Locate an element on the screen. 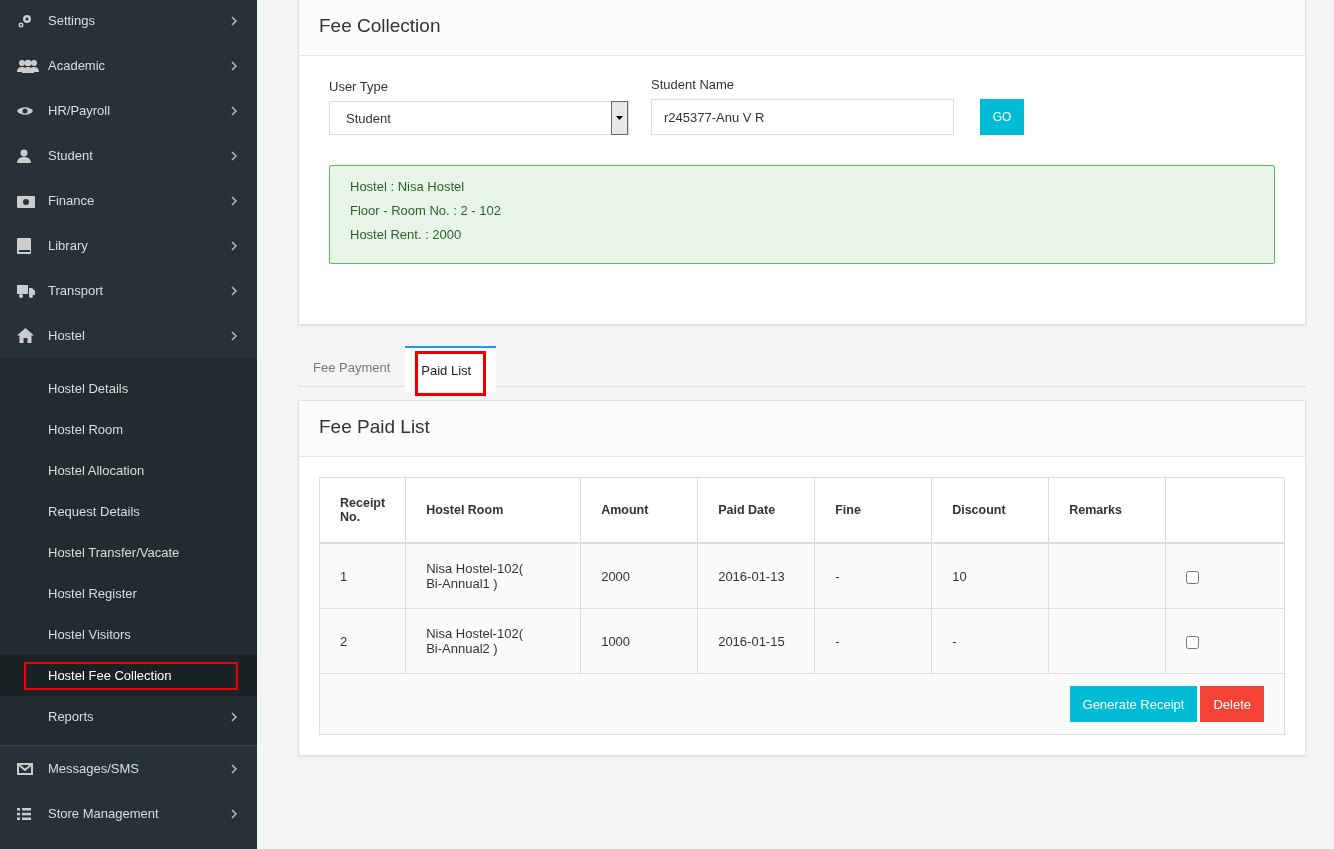 This screenshot has width=1334, height=849. table-cell: 1000 is located at coordinates (616, 641).